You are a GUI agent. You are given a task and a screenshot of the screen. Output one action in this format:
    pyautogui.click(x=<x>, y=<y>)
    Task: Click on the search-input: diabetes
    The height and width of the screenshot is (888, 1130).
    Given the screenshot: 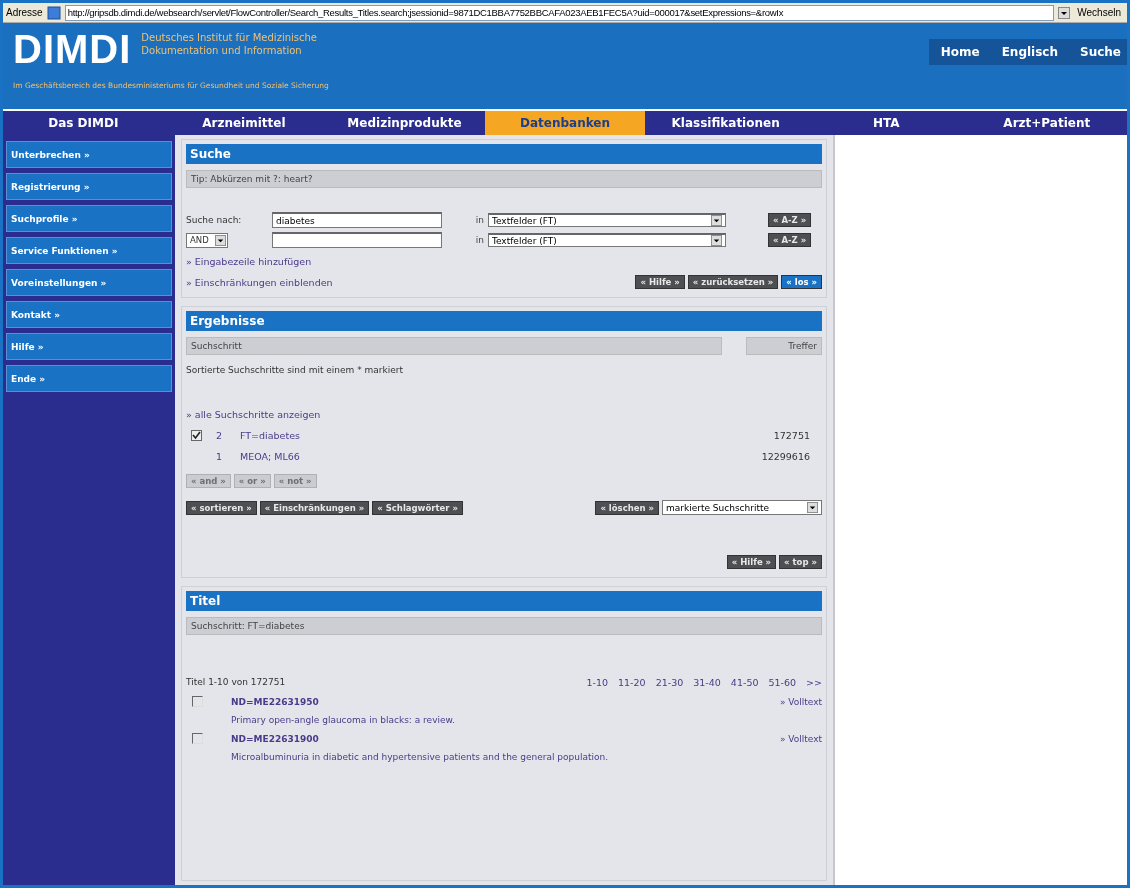 What is the action you would take?
    pyautogui.click(x=357, y=220)
    